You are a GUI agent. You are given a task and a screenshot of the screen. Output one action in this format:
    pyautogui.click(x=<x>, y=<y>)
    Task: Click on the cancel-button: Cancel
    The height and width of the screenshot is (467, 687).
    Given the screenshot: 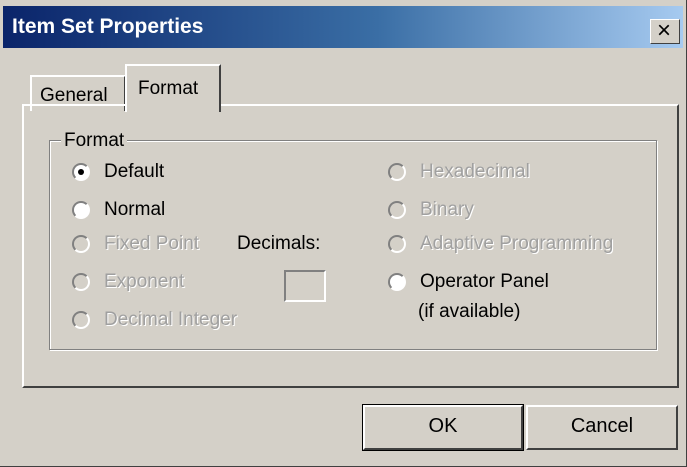 What is the action you would take?
    pyautogui.click(x=602, y=427)
    